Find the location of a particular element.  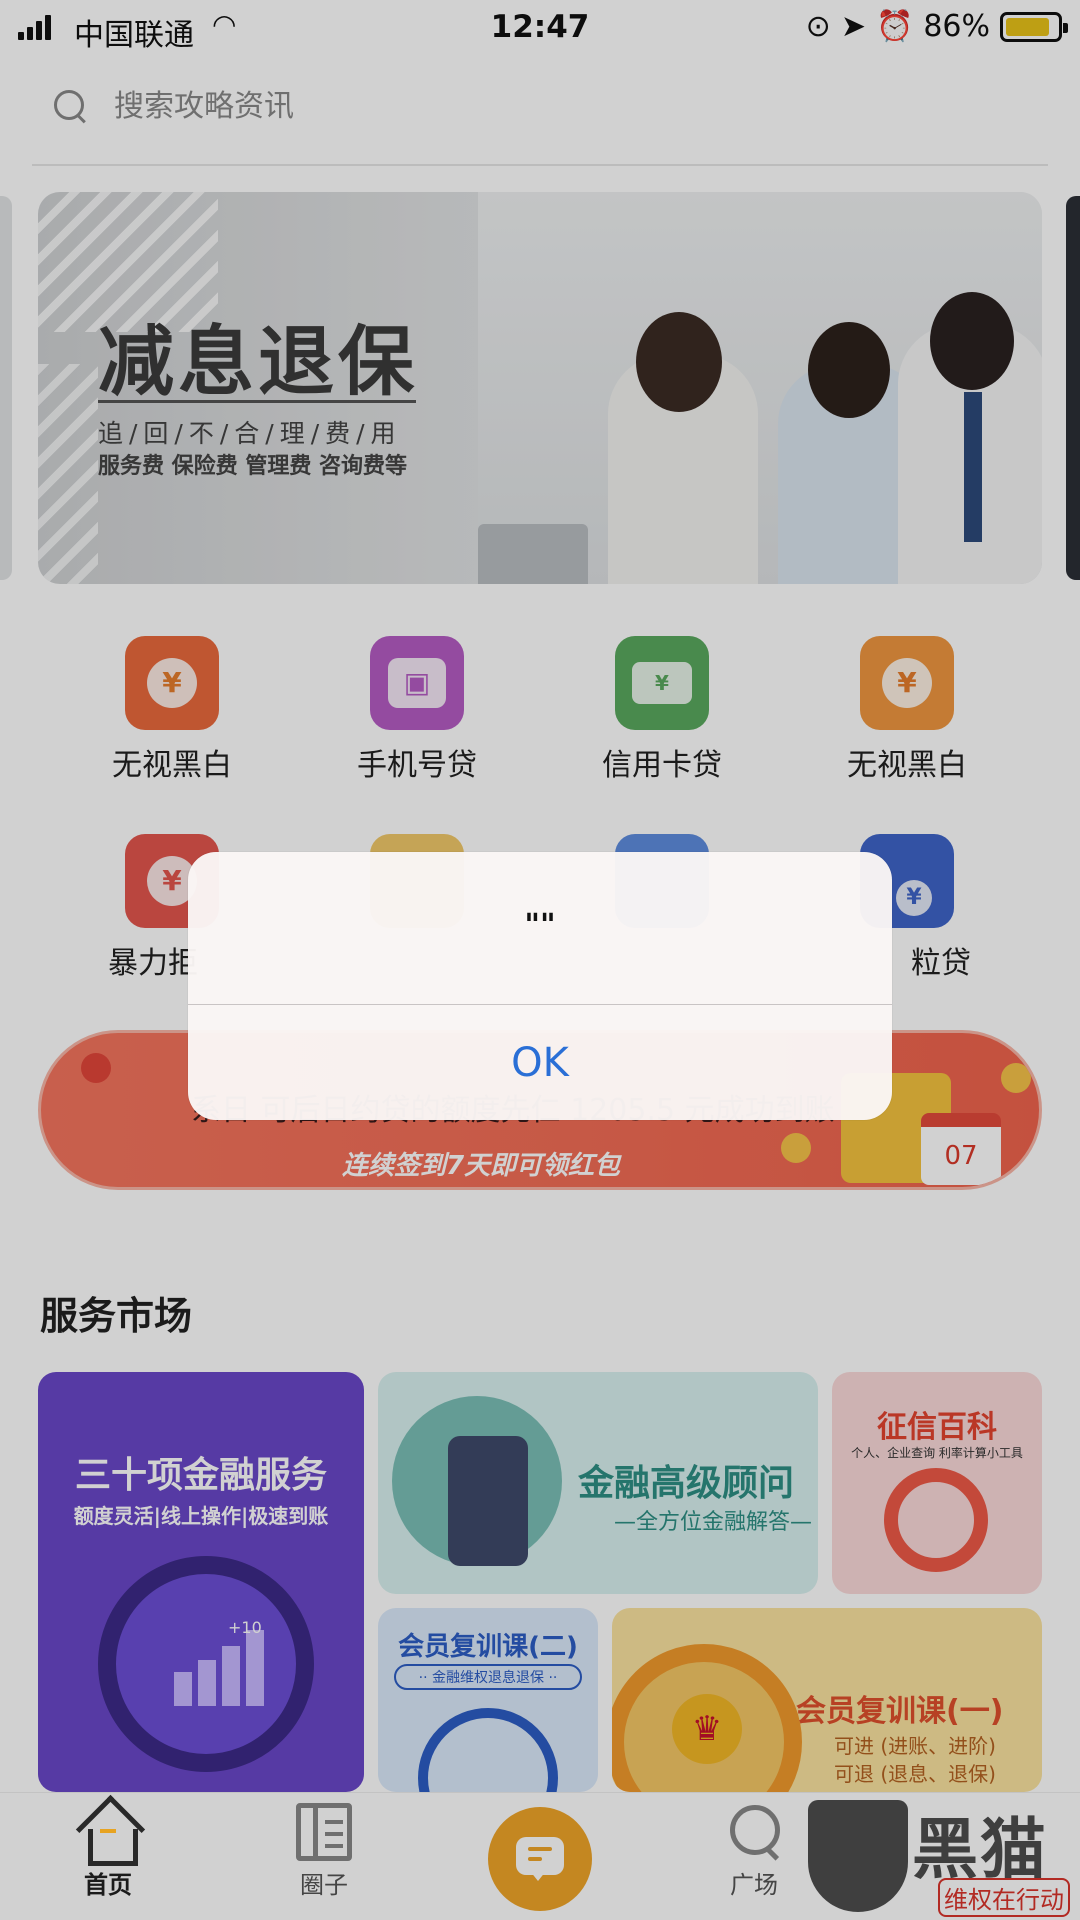

alert-message: "" is located at coordinates (540, 925).